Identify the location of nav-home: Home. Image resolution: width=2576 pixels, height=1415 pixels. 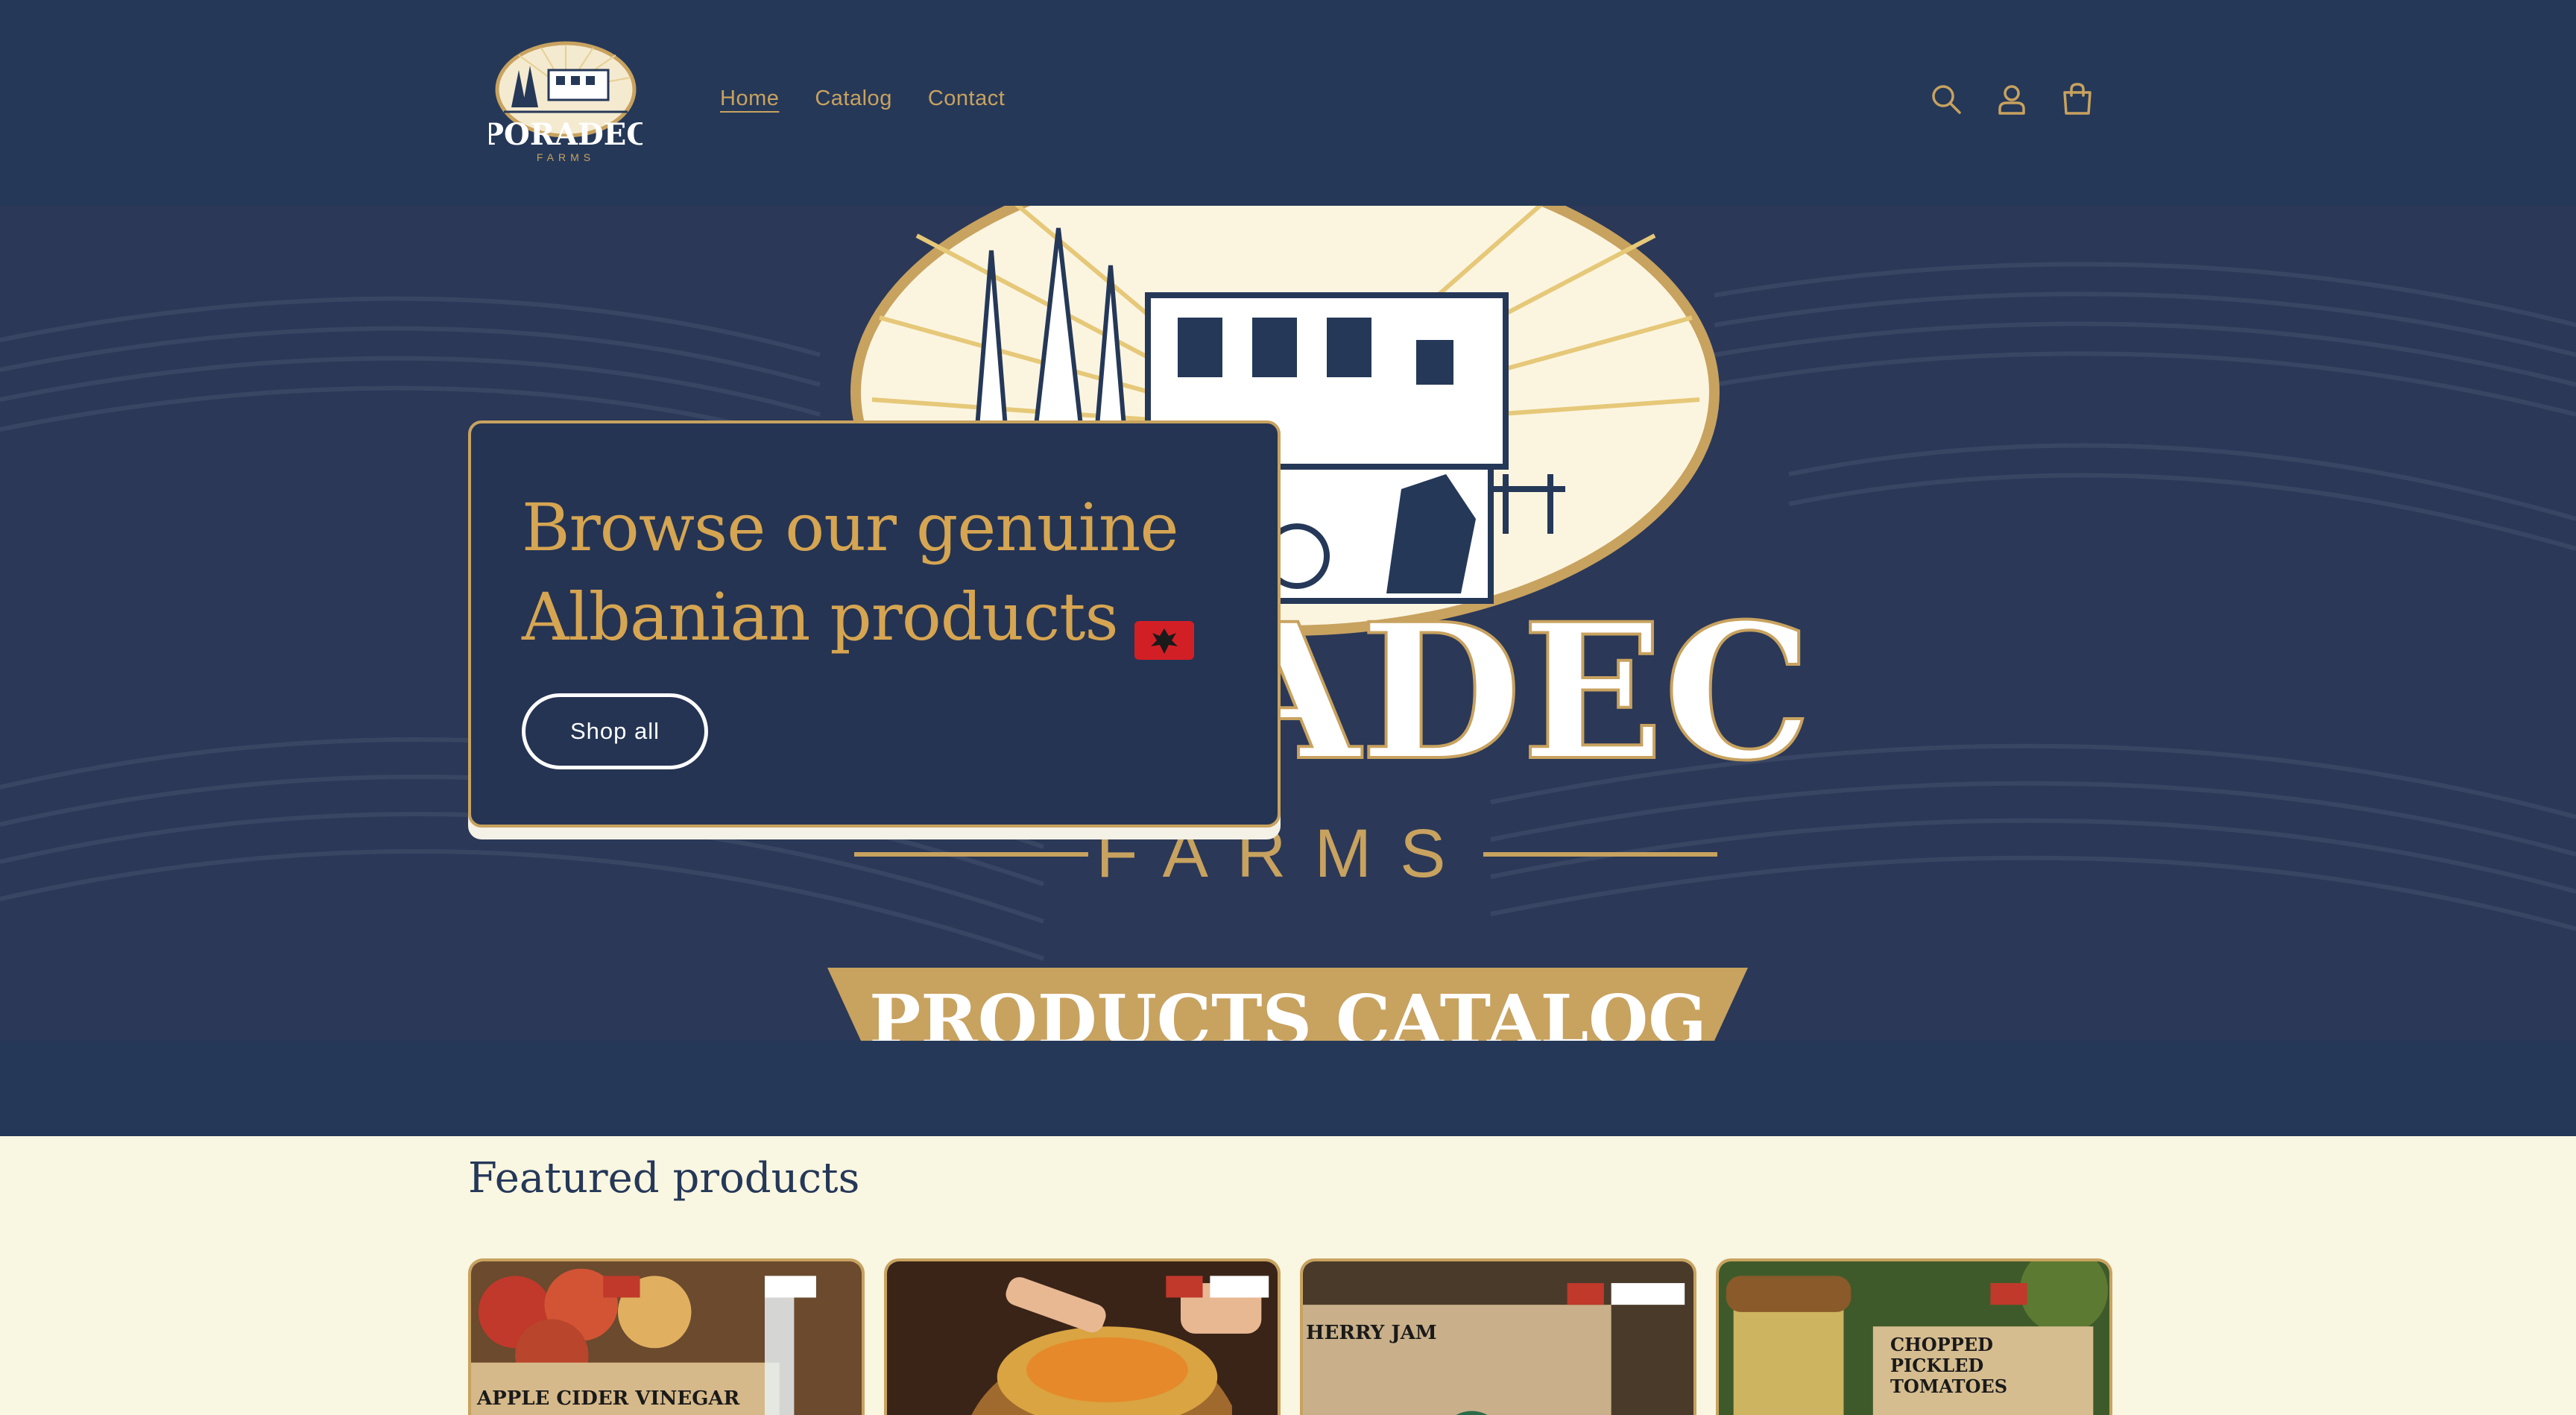
(749, 98).